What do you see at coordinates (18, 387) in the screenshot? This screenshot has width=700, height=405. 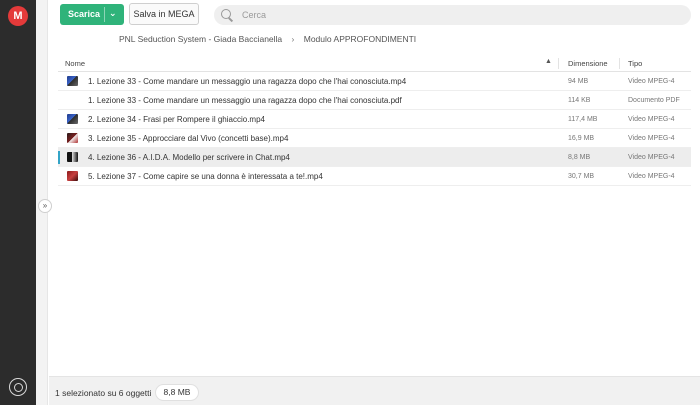 I see `transfers-icon` at bounding box center [18, 387].